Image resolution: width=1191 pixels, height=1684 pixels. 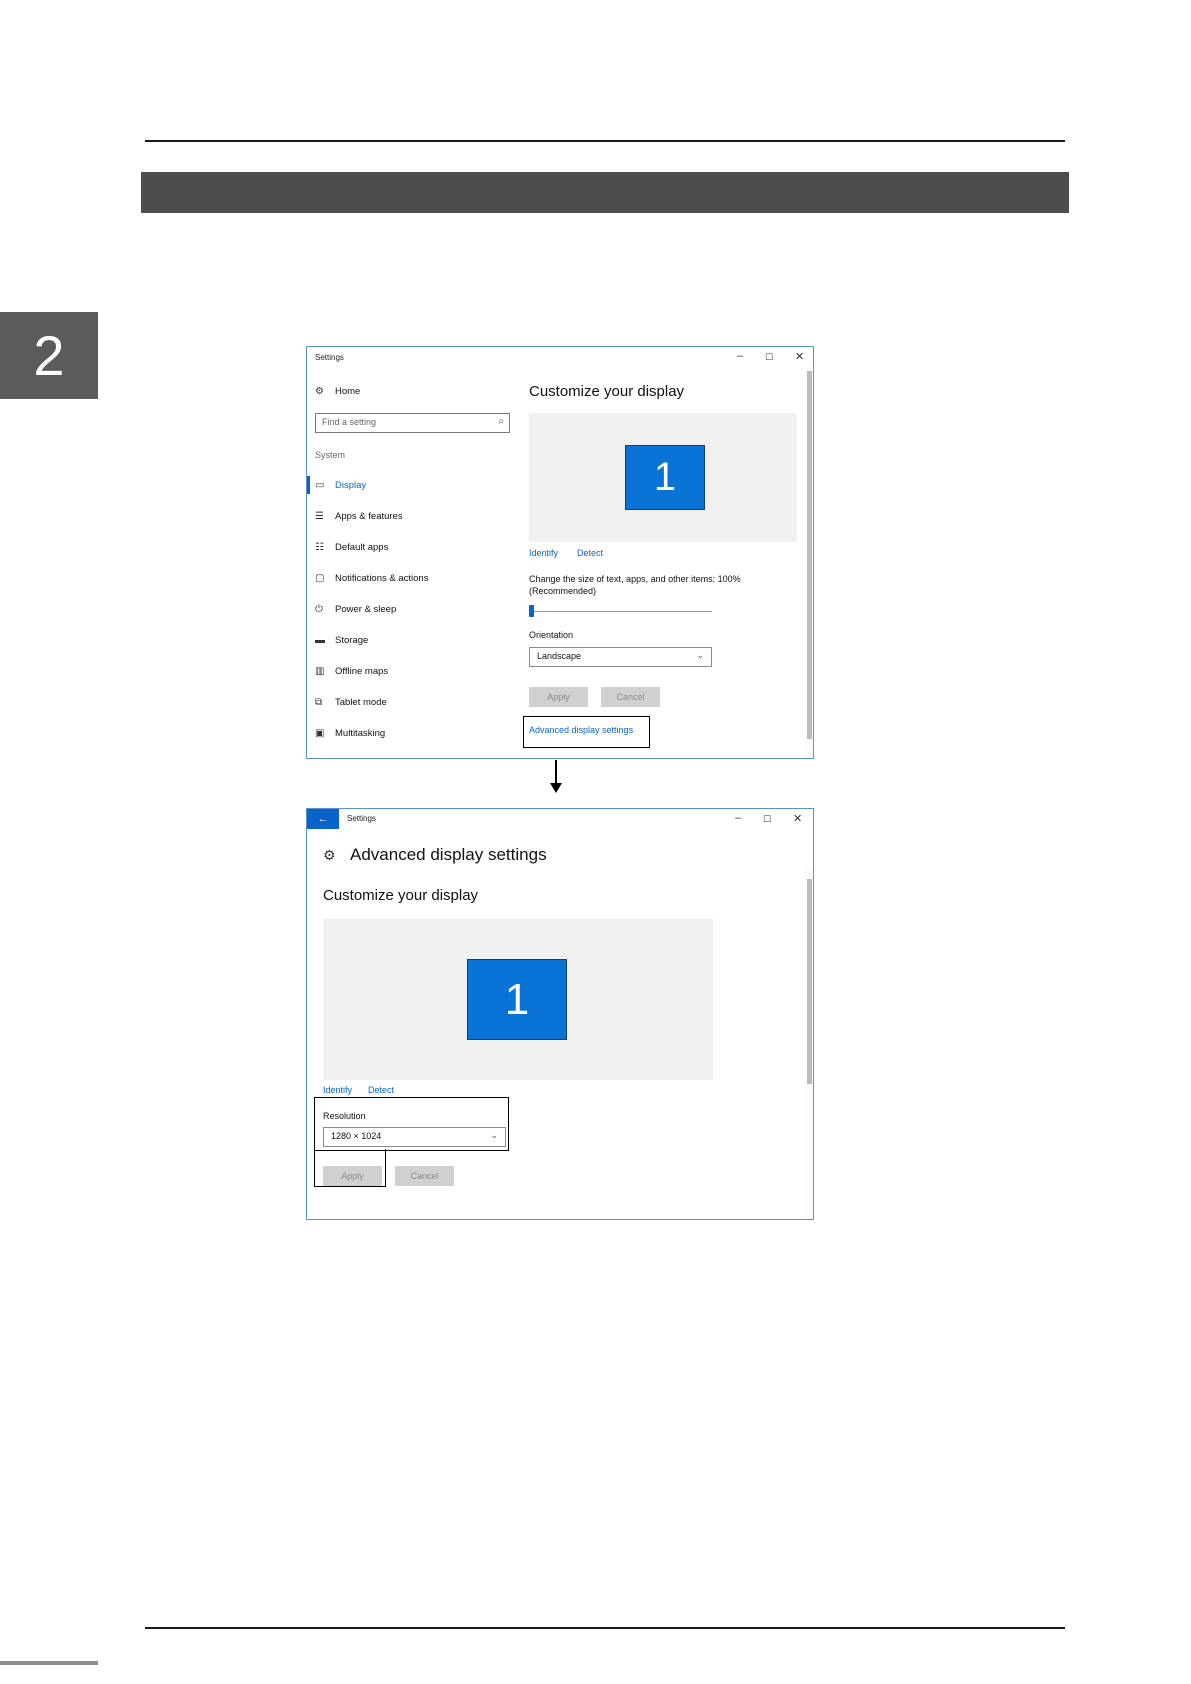 I want to click on sidebar-item-power-sleep: ⏻ Power & sleep, so click(x=355, y=609).